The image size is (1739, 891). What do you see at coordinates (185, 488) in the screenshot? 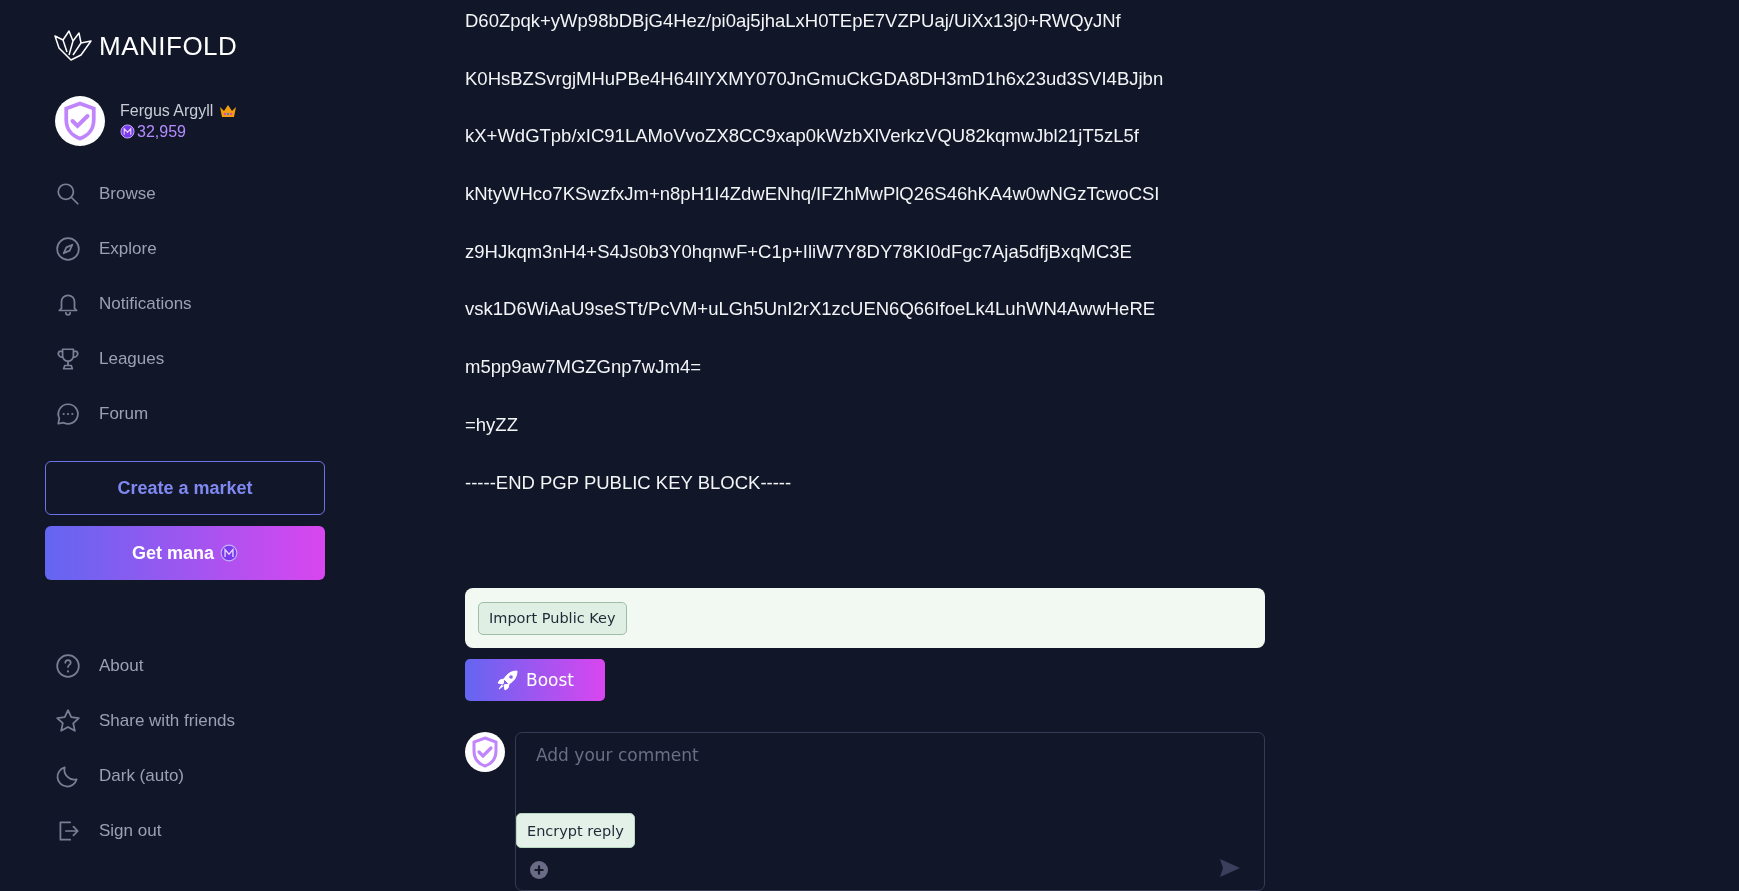
I see `create-market-button: Create a market` at bounding box center [185, 488].